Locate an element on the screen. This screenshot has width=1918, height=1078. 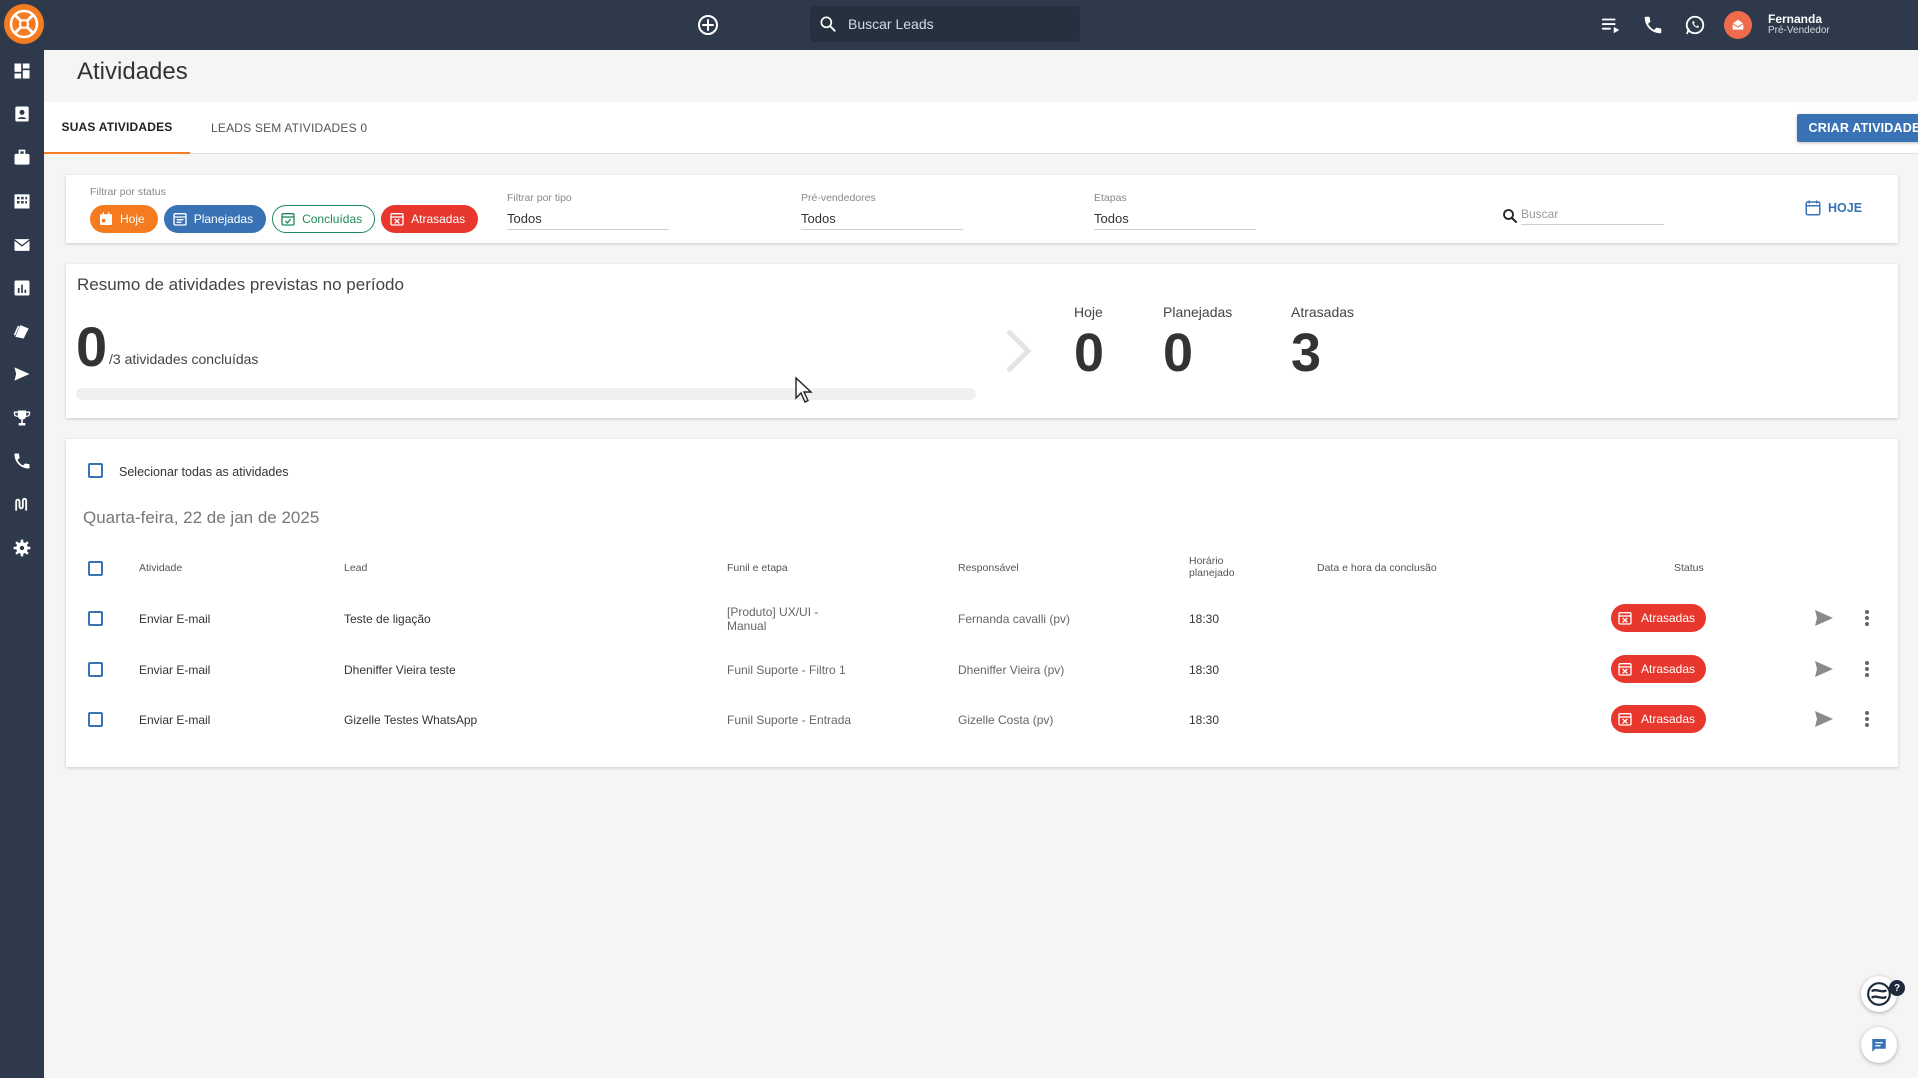
stat-overdue-value: 3 is located at coordinates (1306, 353).